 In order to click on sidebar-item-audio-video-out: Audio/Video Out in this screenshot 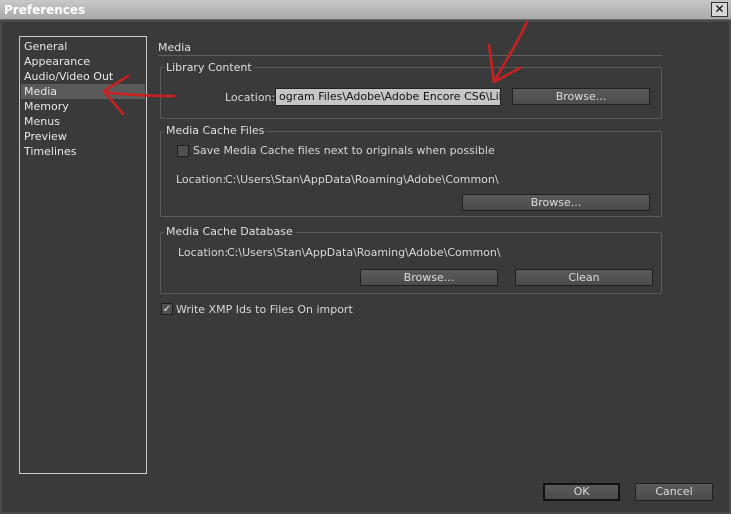, I will do `click(83, 76)`.